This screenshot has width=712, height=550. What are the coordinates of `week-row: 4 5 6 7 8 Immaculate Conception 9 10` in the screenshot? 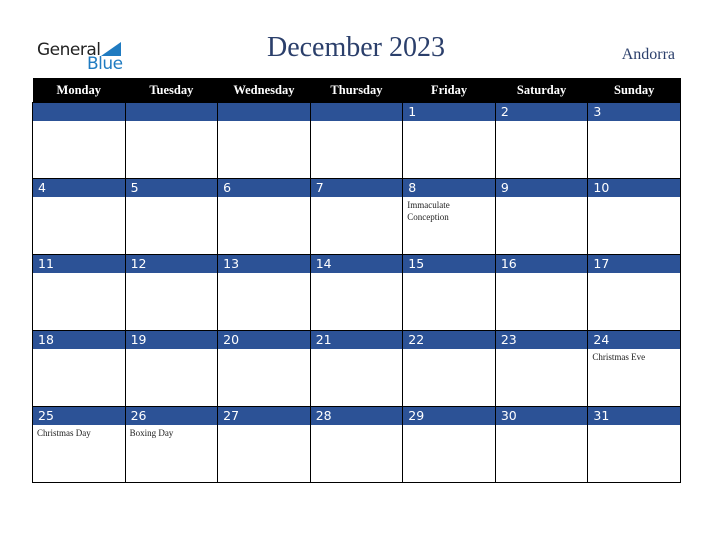 It's located at (356, 216).